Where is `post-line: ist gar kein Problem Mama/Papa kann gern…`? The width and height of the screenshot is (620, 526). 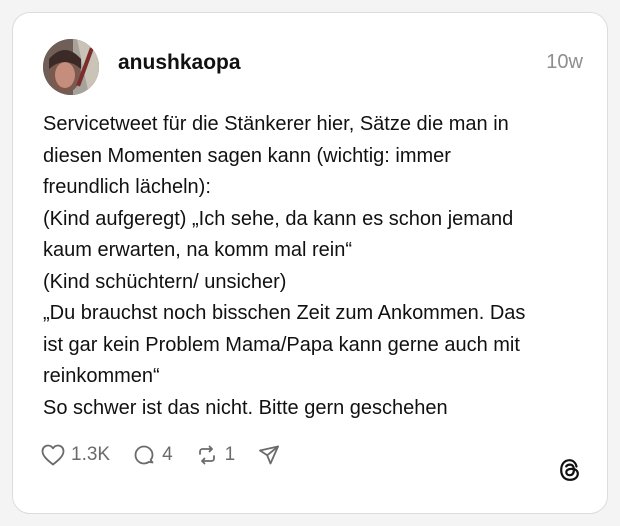
post-line: ist gar kein Problem Mama/Papa kann gern… is located at coordinates (281, 344).